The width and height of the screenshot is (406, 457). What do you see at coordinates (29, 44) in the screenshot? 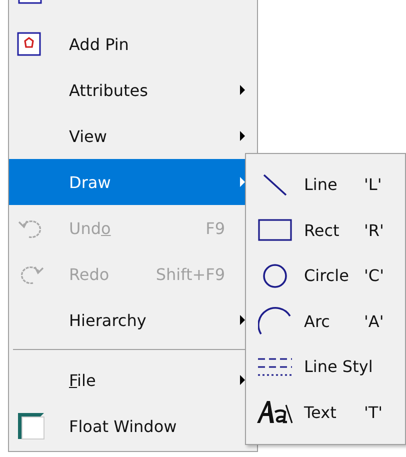
I see `pin-icon` at bounding box center [29, 44].